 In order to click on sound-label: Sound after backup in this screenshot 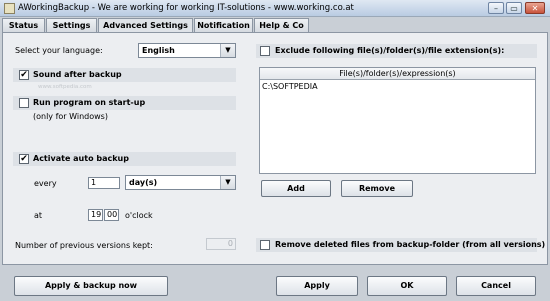, I will do `click(77, 74)`.